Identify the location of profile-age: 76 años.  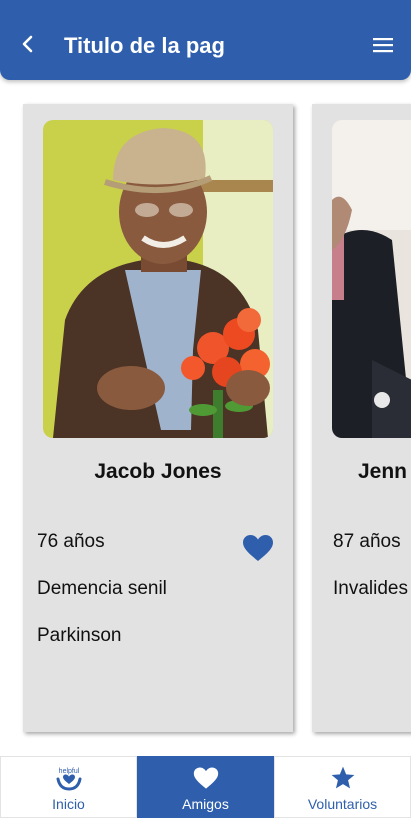
(71, 541).